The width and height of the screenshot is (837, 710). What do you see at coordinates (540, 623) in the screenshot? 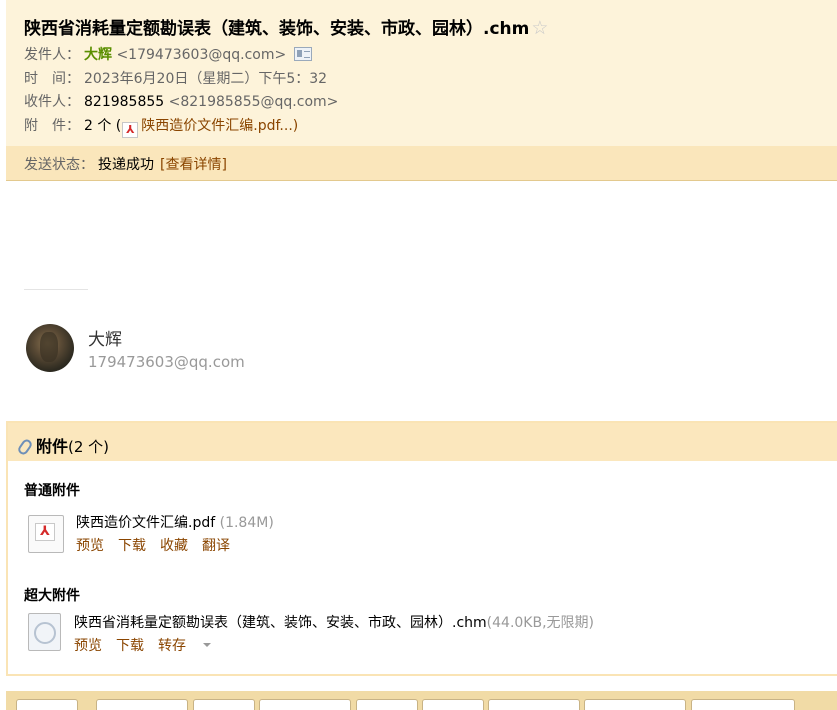
I see `file-size: (44.0KB,无限期)` at bounding box center [540, 623].